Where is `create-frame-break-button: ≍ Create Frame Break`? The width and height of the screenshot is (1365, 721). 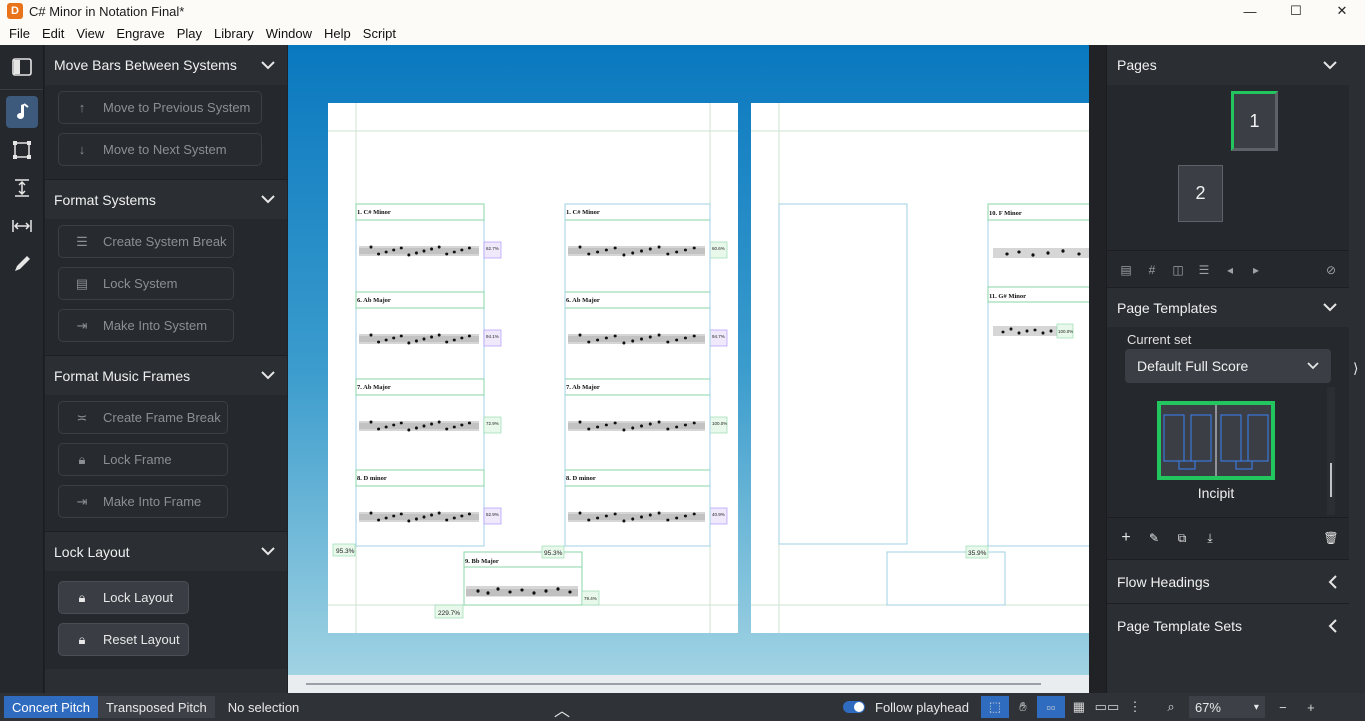 create-frame-break-button: ≍ Create Frame Break is located at coordinates (143, 417).